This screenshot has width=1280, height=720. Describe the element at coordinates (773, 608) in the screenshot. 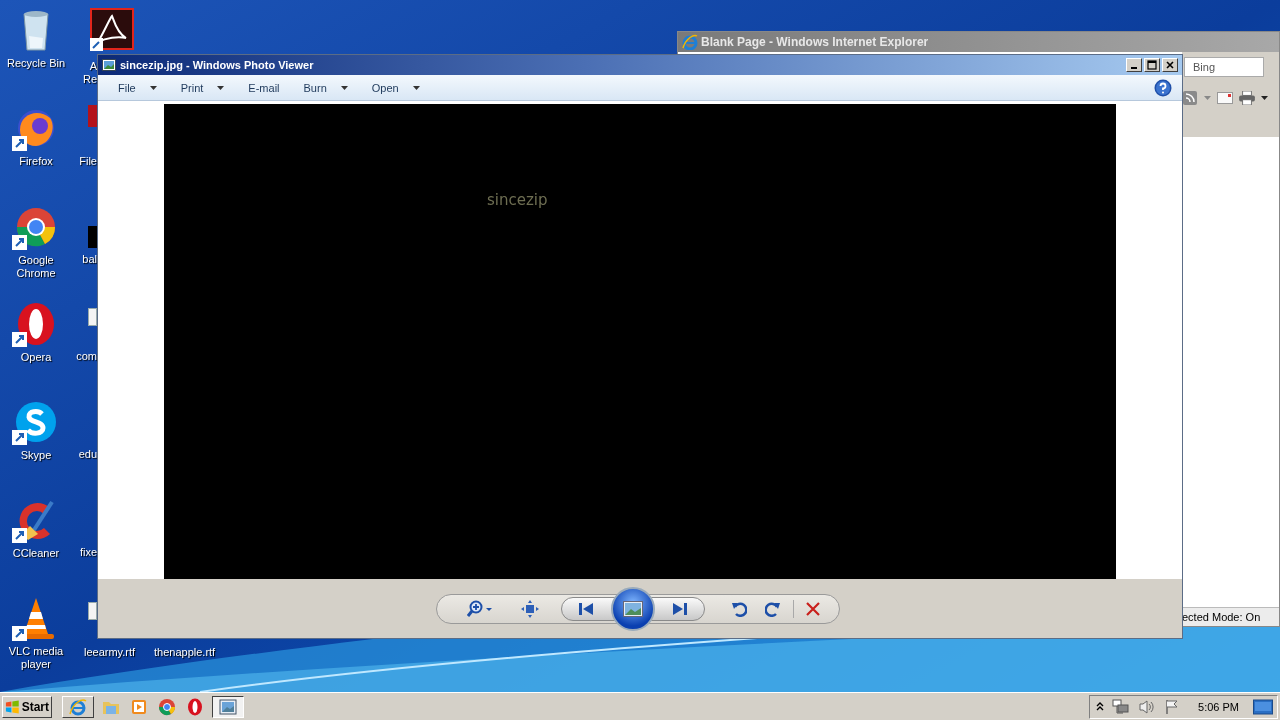

I see `rotate-right-icon` at that location.